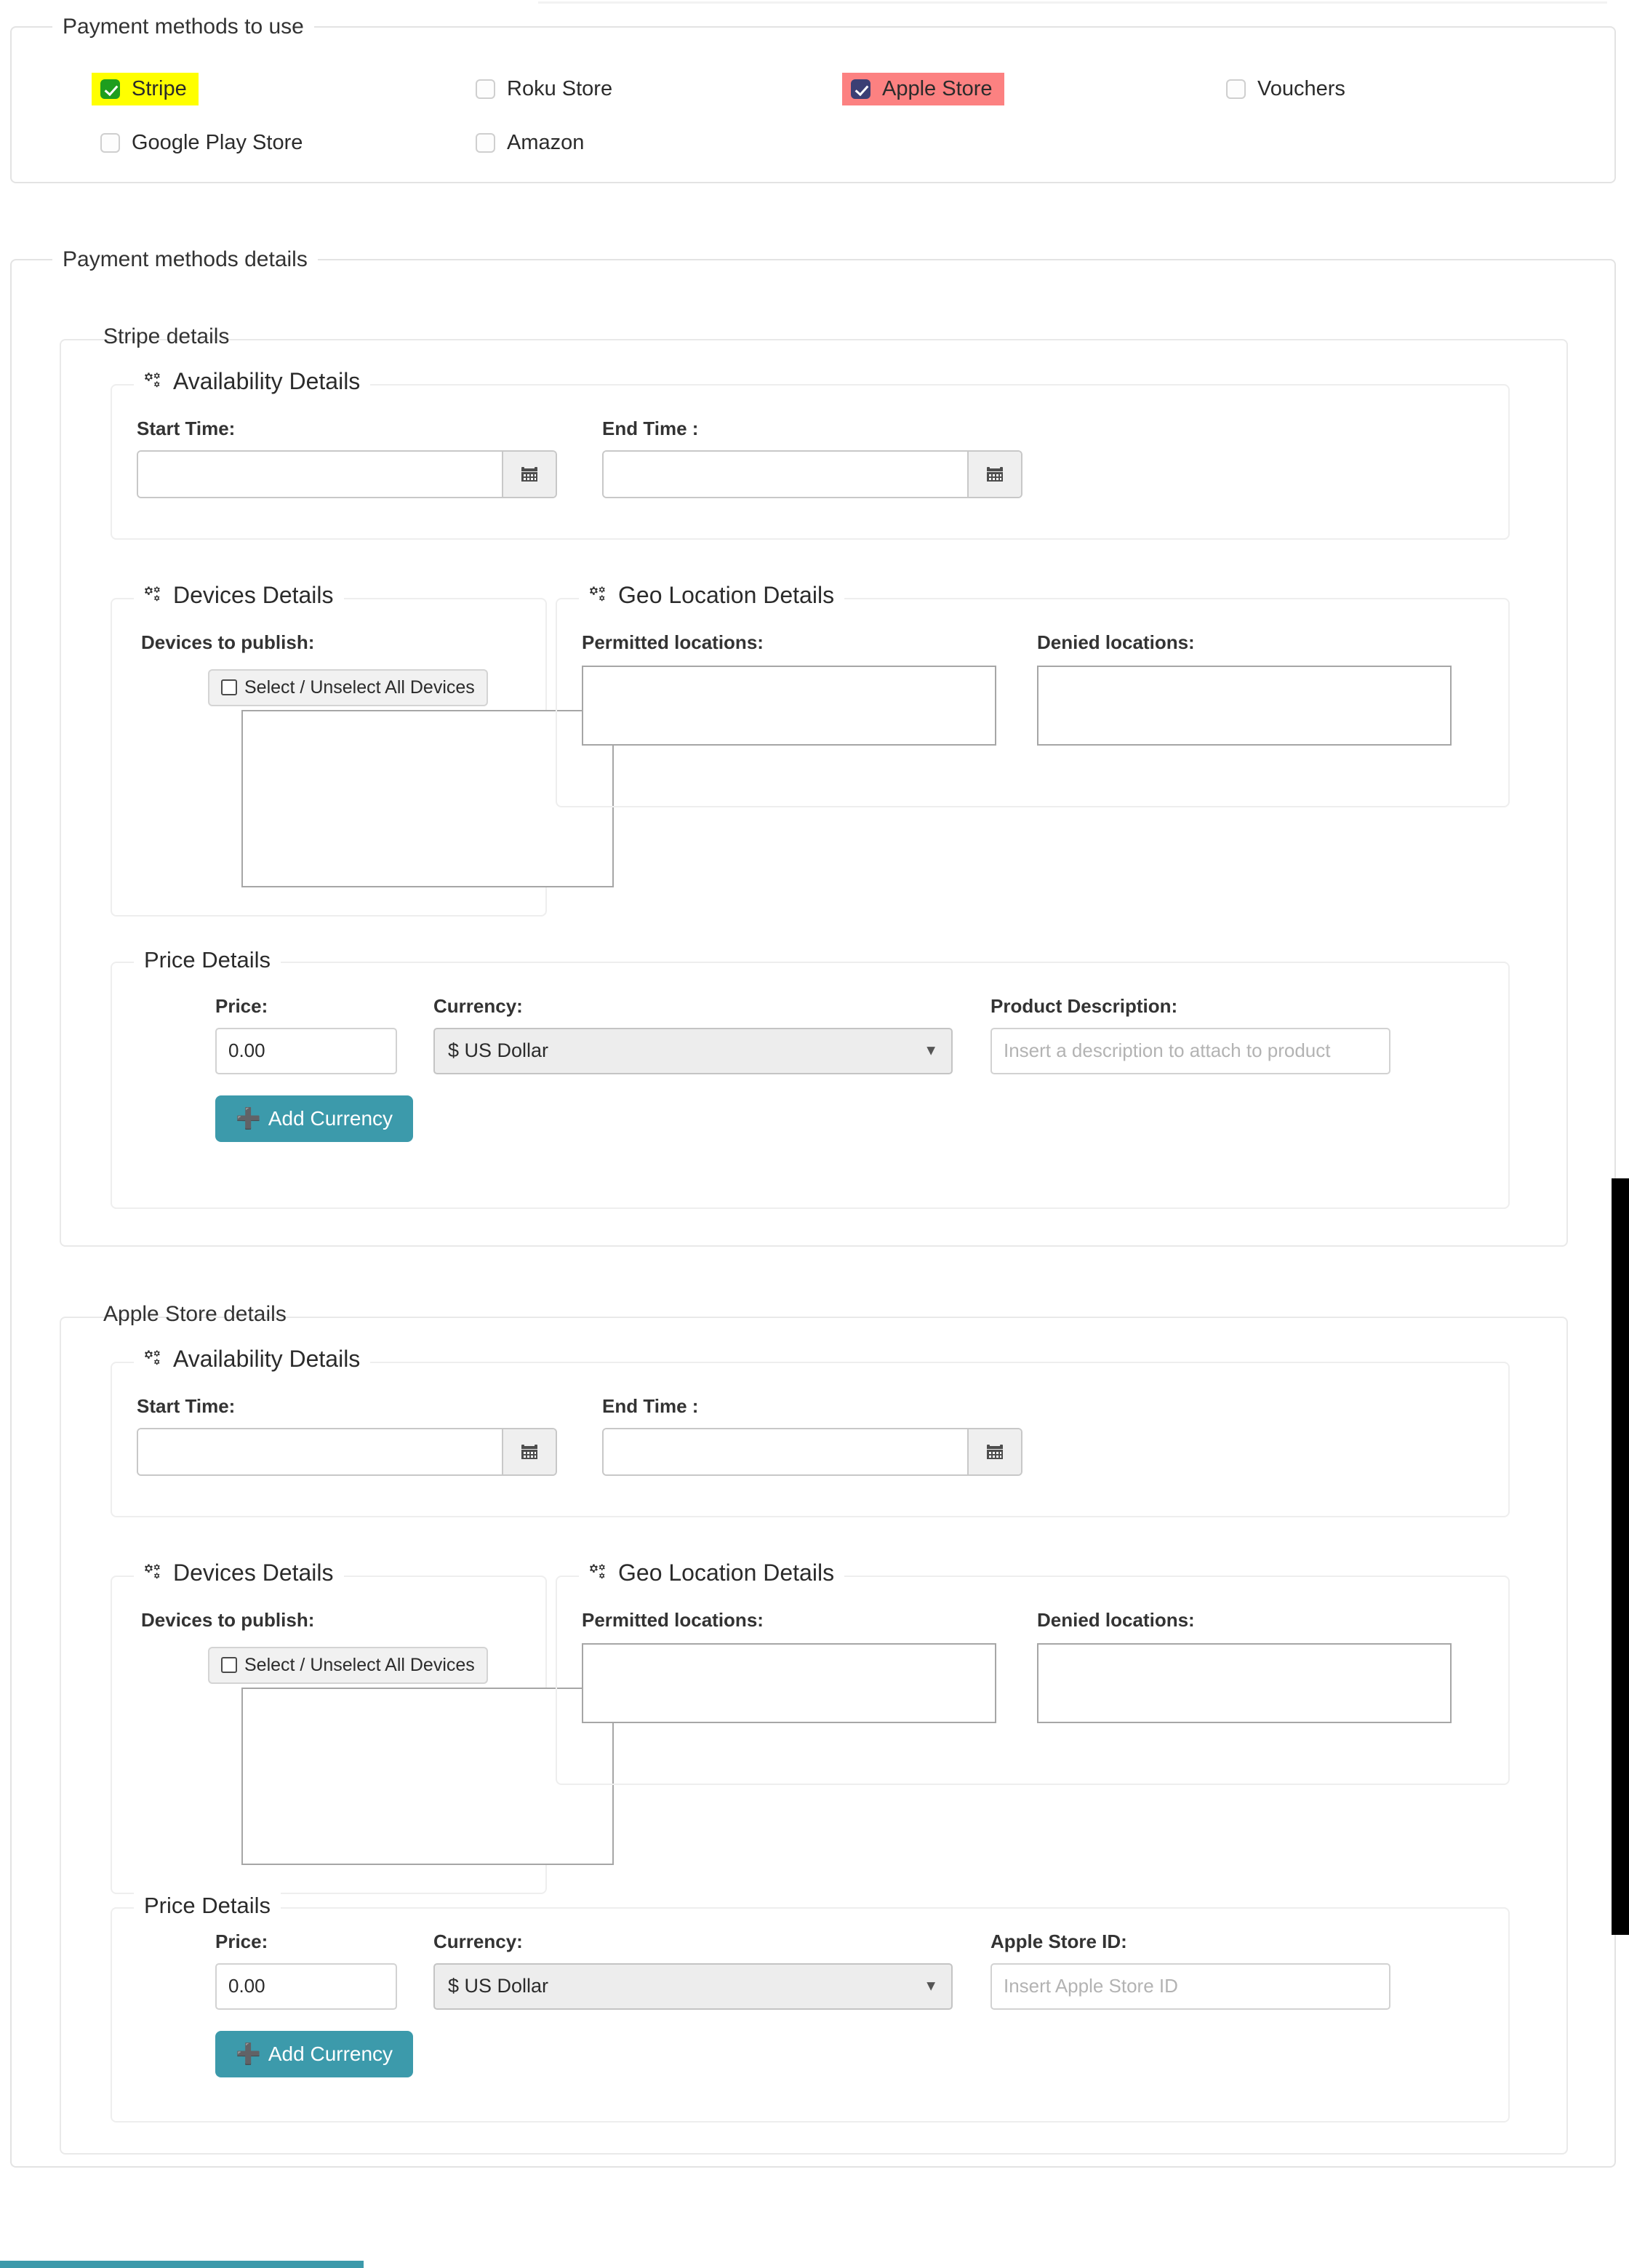  What do you see at coordinates (1244, 1682) in the screenshot?
I see `apple-denied-locations-listbox` at bounding box center [1244, 1682].